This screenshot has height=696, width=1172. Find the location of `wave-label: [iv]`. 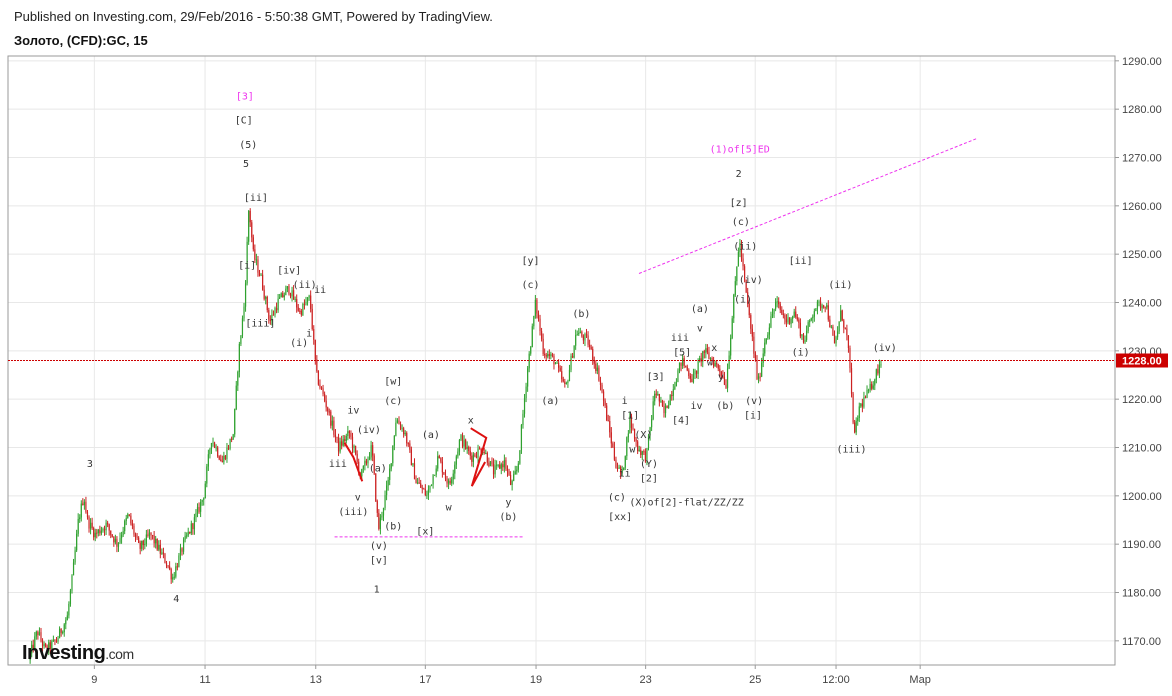

wave-label: [iv] is located at coordinates (289, 271).